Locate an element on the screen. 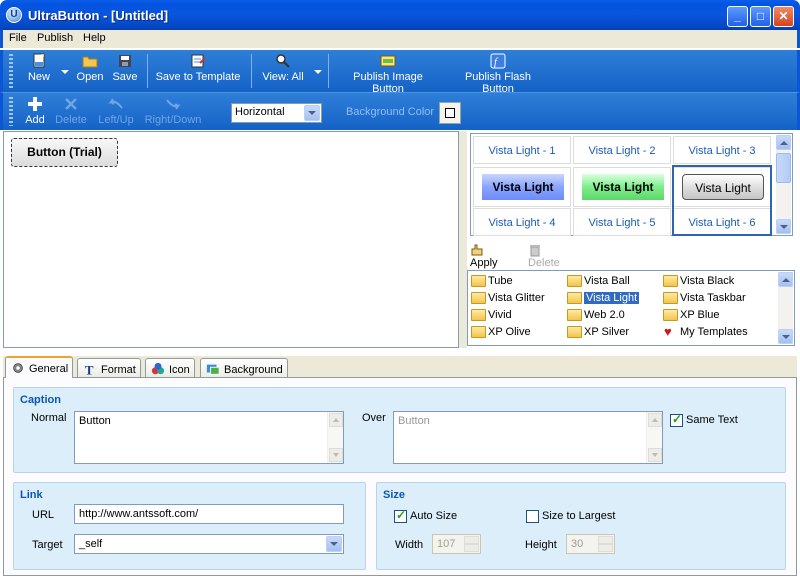  minimize-button: _ is located at coordinates (737, 16).